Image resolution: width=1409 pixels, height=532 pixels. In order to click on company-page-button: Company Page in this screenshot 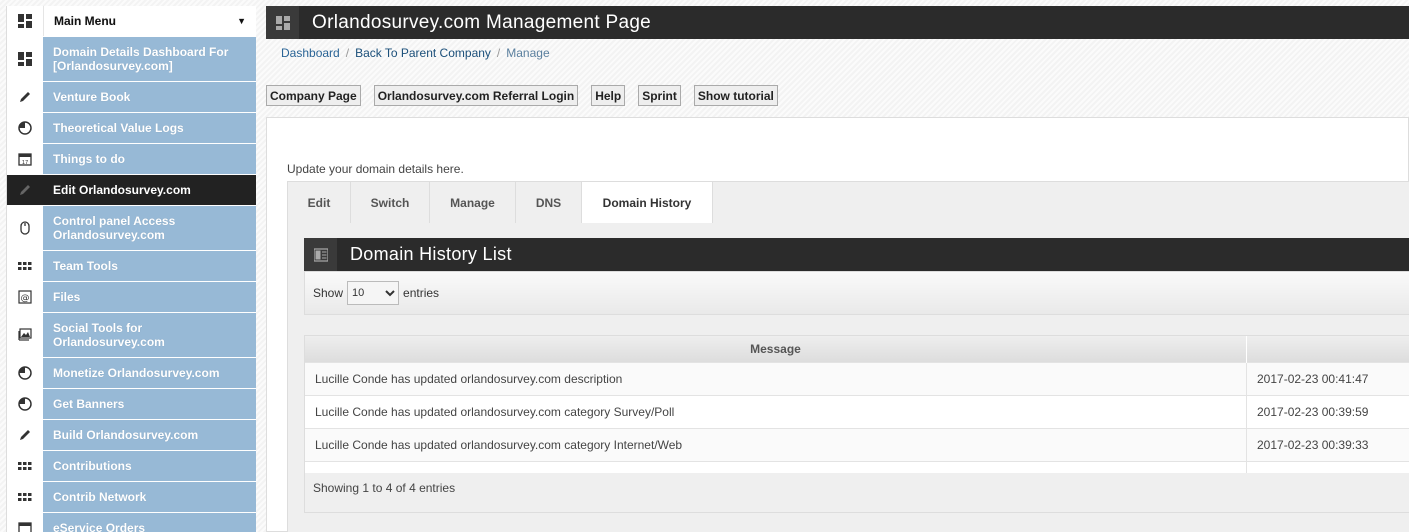, I will do `click(313, 95)`.